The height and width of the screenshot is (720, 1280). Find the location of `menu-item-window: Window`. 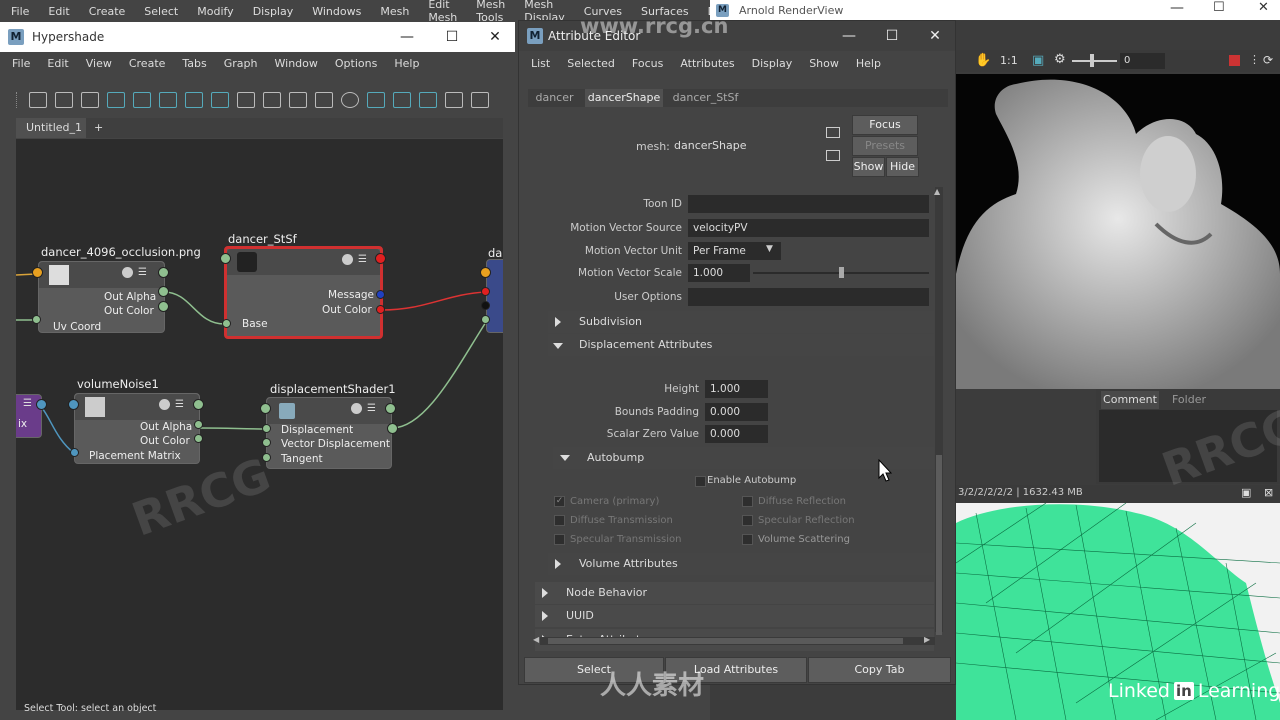

menu-item-window: Window is located at coordinates (296, 65).